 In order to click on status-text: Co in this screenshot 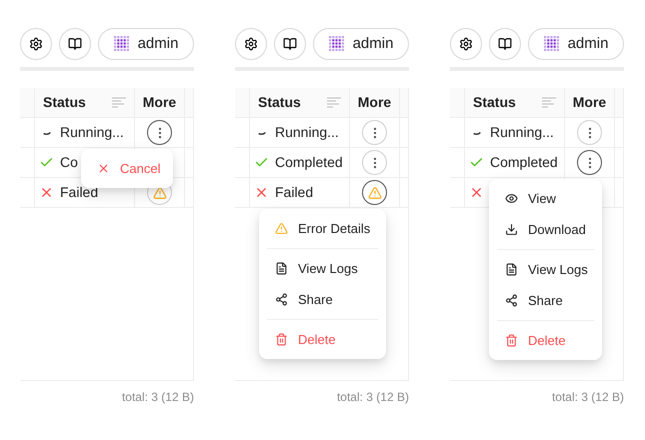, I will do `click(69, 162)`.